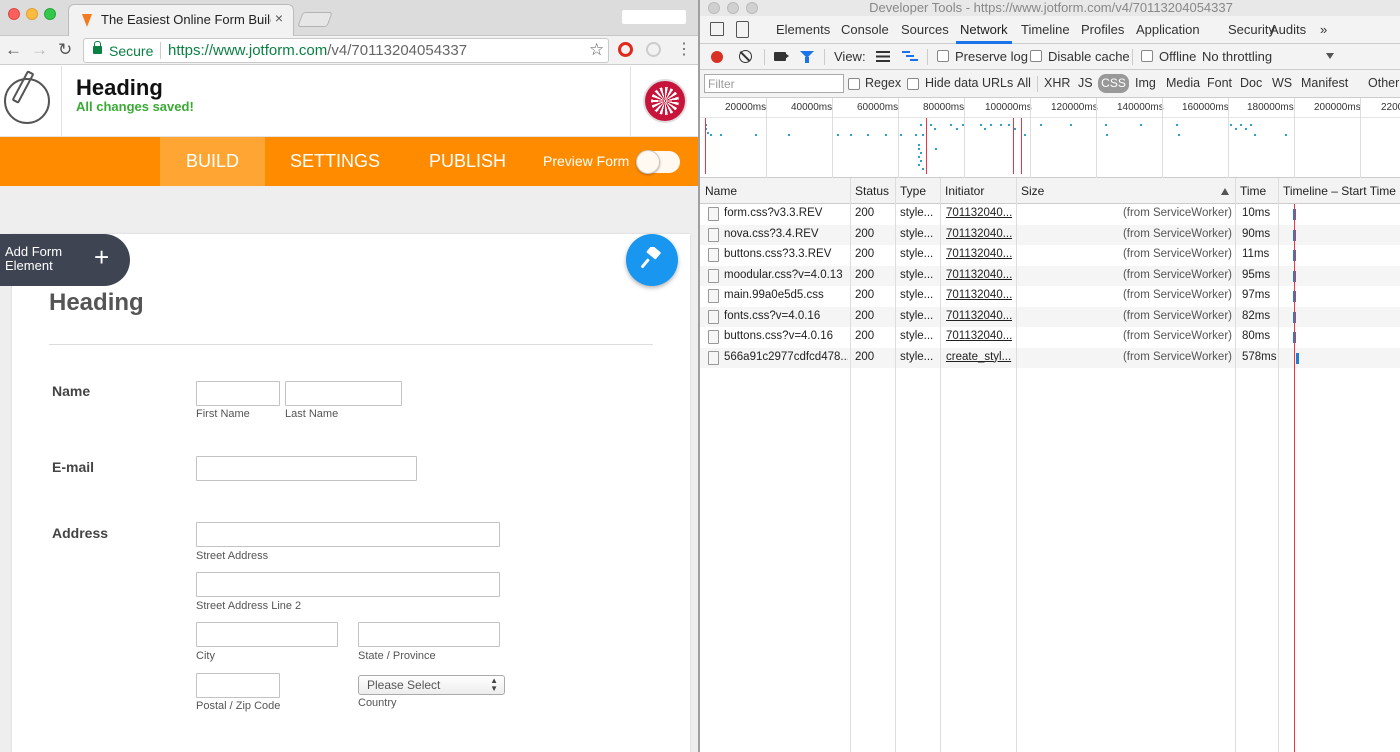 Image resolution: width=1400 pixels, height=752 pixels. What do you see at coordinates (1219, 83) in the screenshot?
I see `filter-type-font: Font` at bounding box center [1219, 83].